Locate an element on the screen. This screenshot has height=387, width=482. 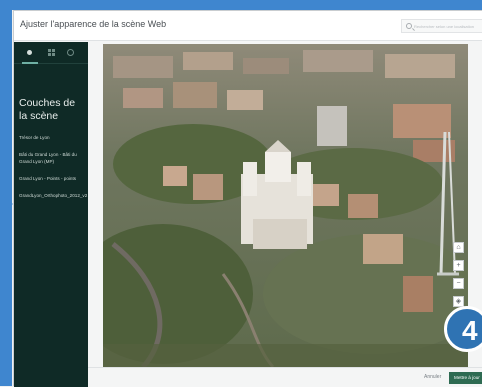
tutorial-highlight-top is located at coordinates (241, 5).